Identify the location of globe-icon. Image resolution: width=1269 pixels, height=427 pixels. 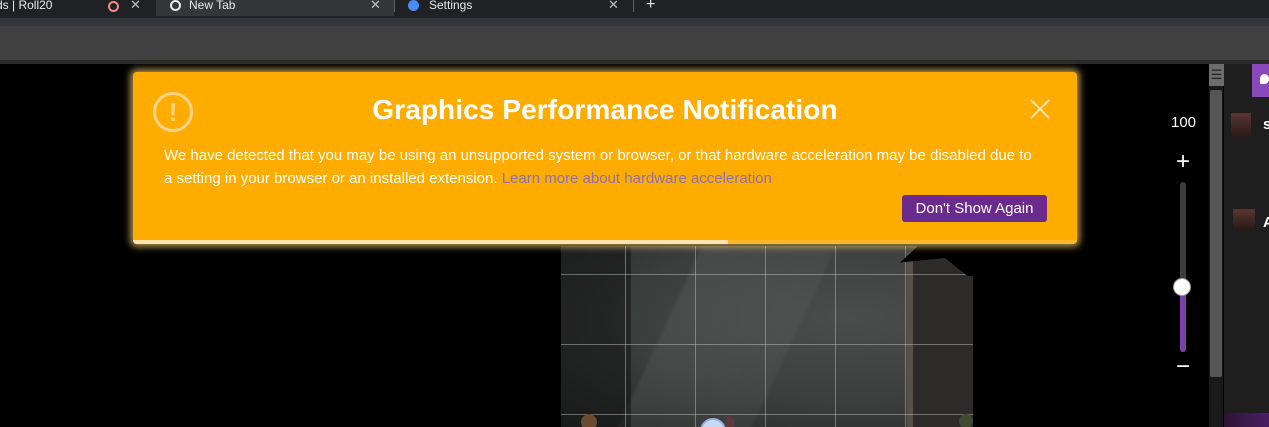
(175, 5).